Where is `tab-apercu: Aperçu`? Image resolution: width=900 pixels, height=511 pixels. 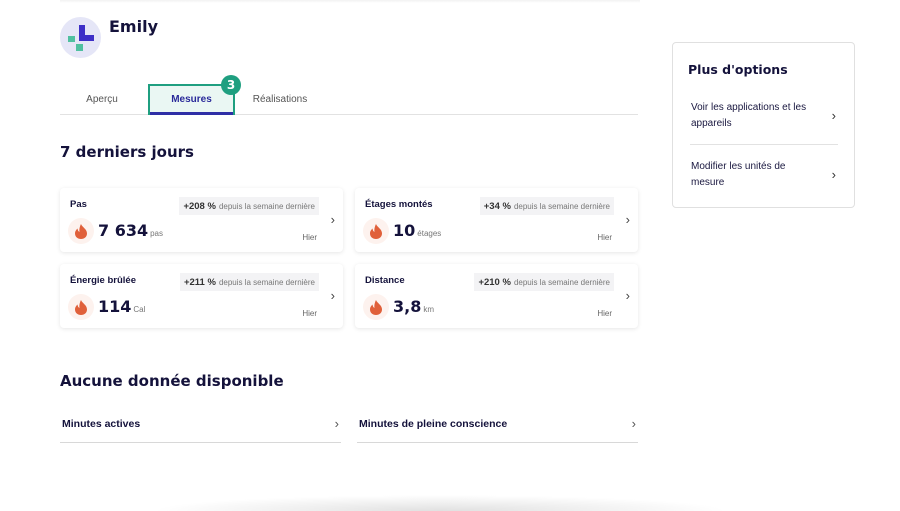 tab-apercu: Aperçu is located at coordinates (102, 99).